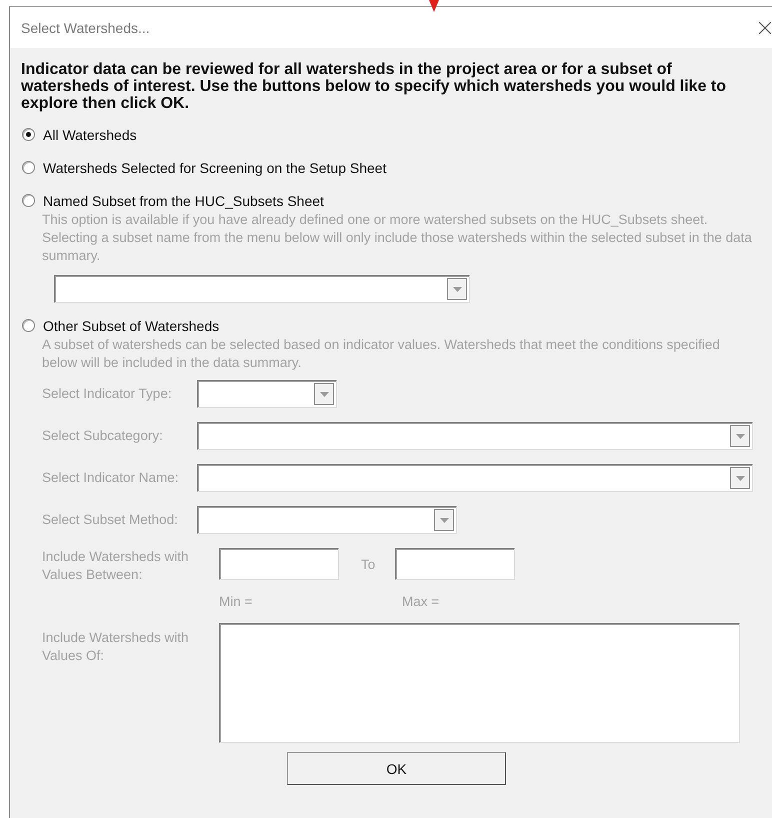 Image resolution: width=772 pixels, height=818 pixels. What do you see at coordinates (420, 601) in the screenshot?
I see `max-label: Max =` at bounding box center [420, 601].